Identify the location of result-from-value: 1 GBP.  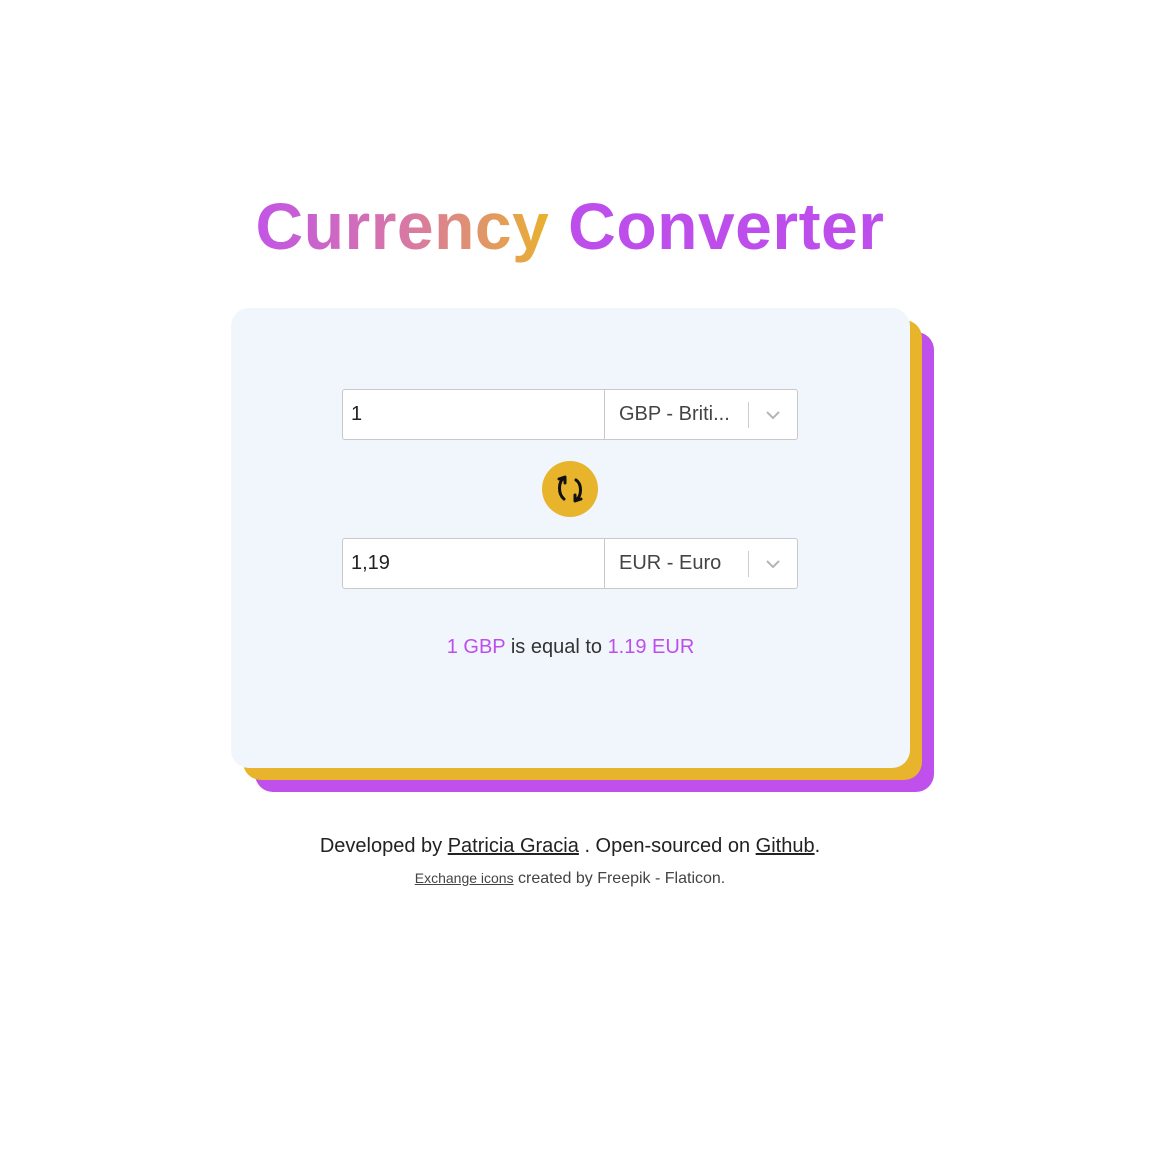
(476, 647).